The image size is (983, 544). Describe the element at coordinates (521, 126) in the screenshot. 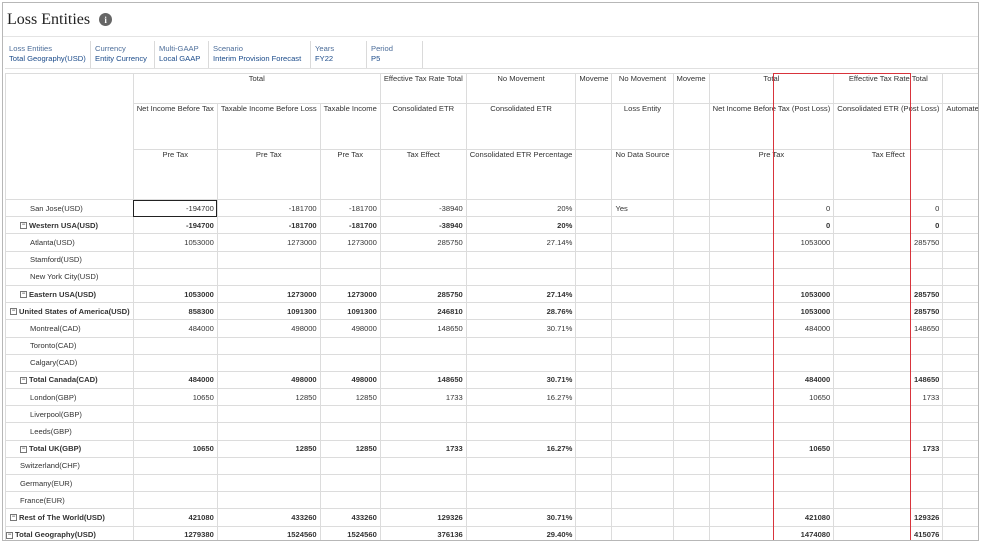

I see `column-header: Consolidated ETR` at that location.